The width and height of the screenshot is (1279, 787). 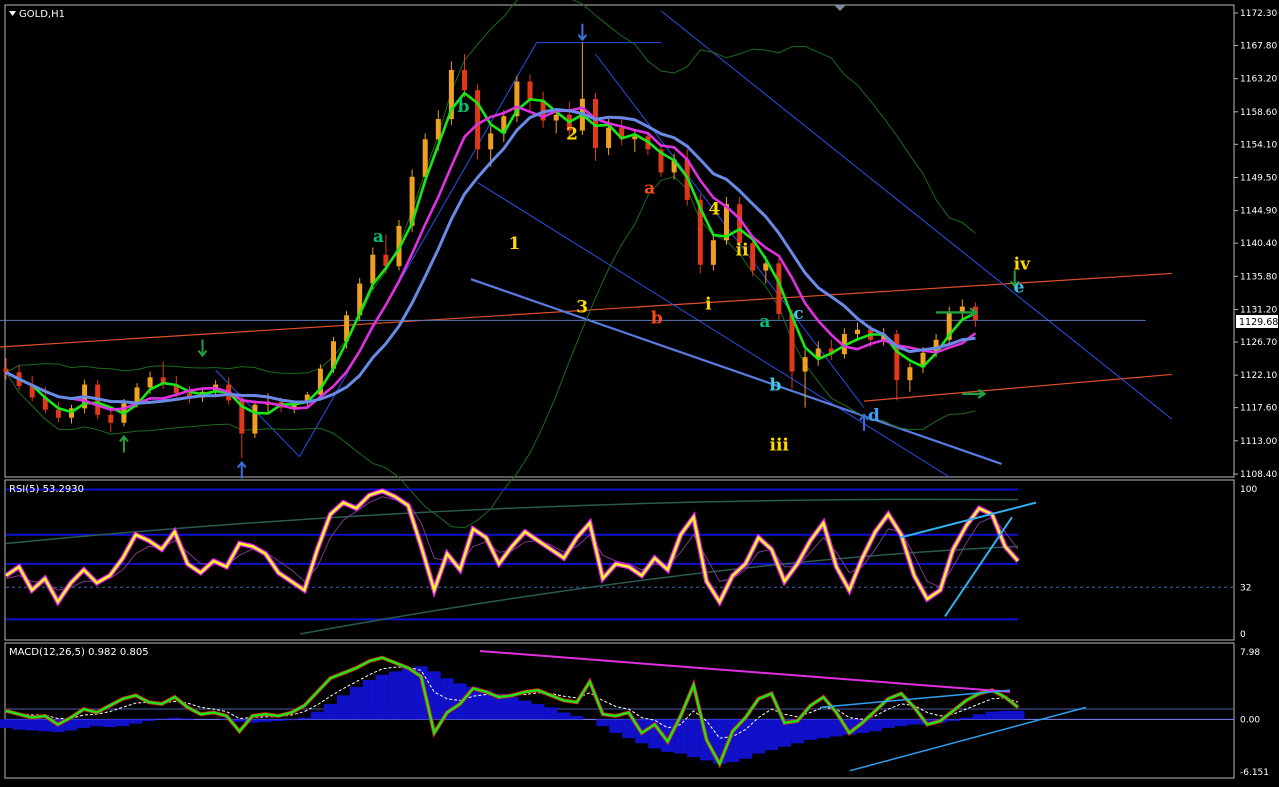 I want to click on wave-label: i, so click(x=708, y=305).